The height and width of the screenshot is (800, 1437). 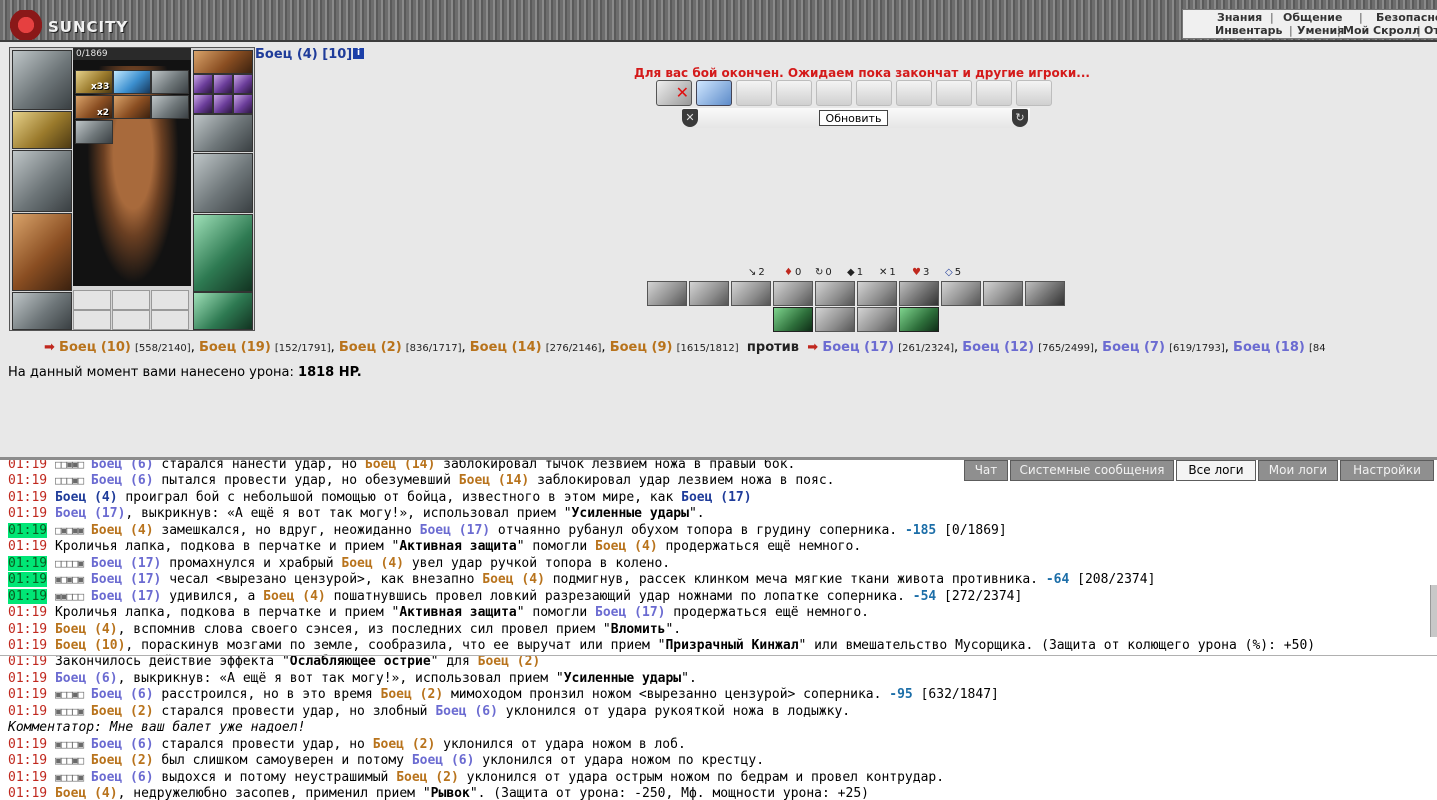 I want to click on shield-refresh-icon: ↻, so click(x=1020, y=118).